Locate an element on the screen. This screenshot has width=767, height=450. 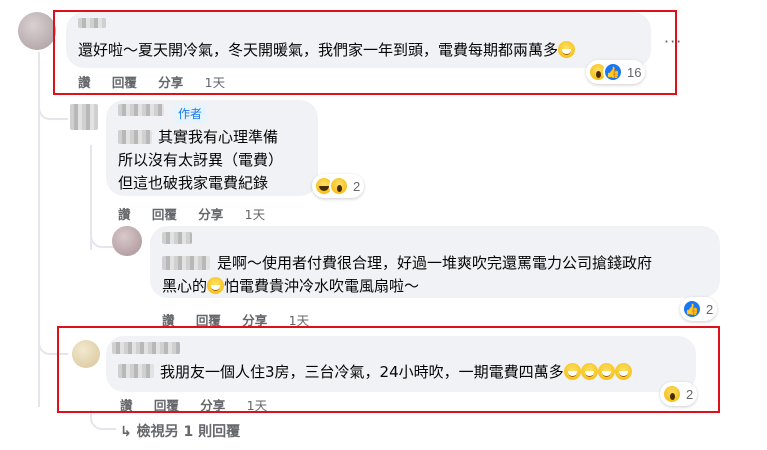
like-icon: 👍 is located at coordinates (692, 309).